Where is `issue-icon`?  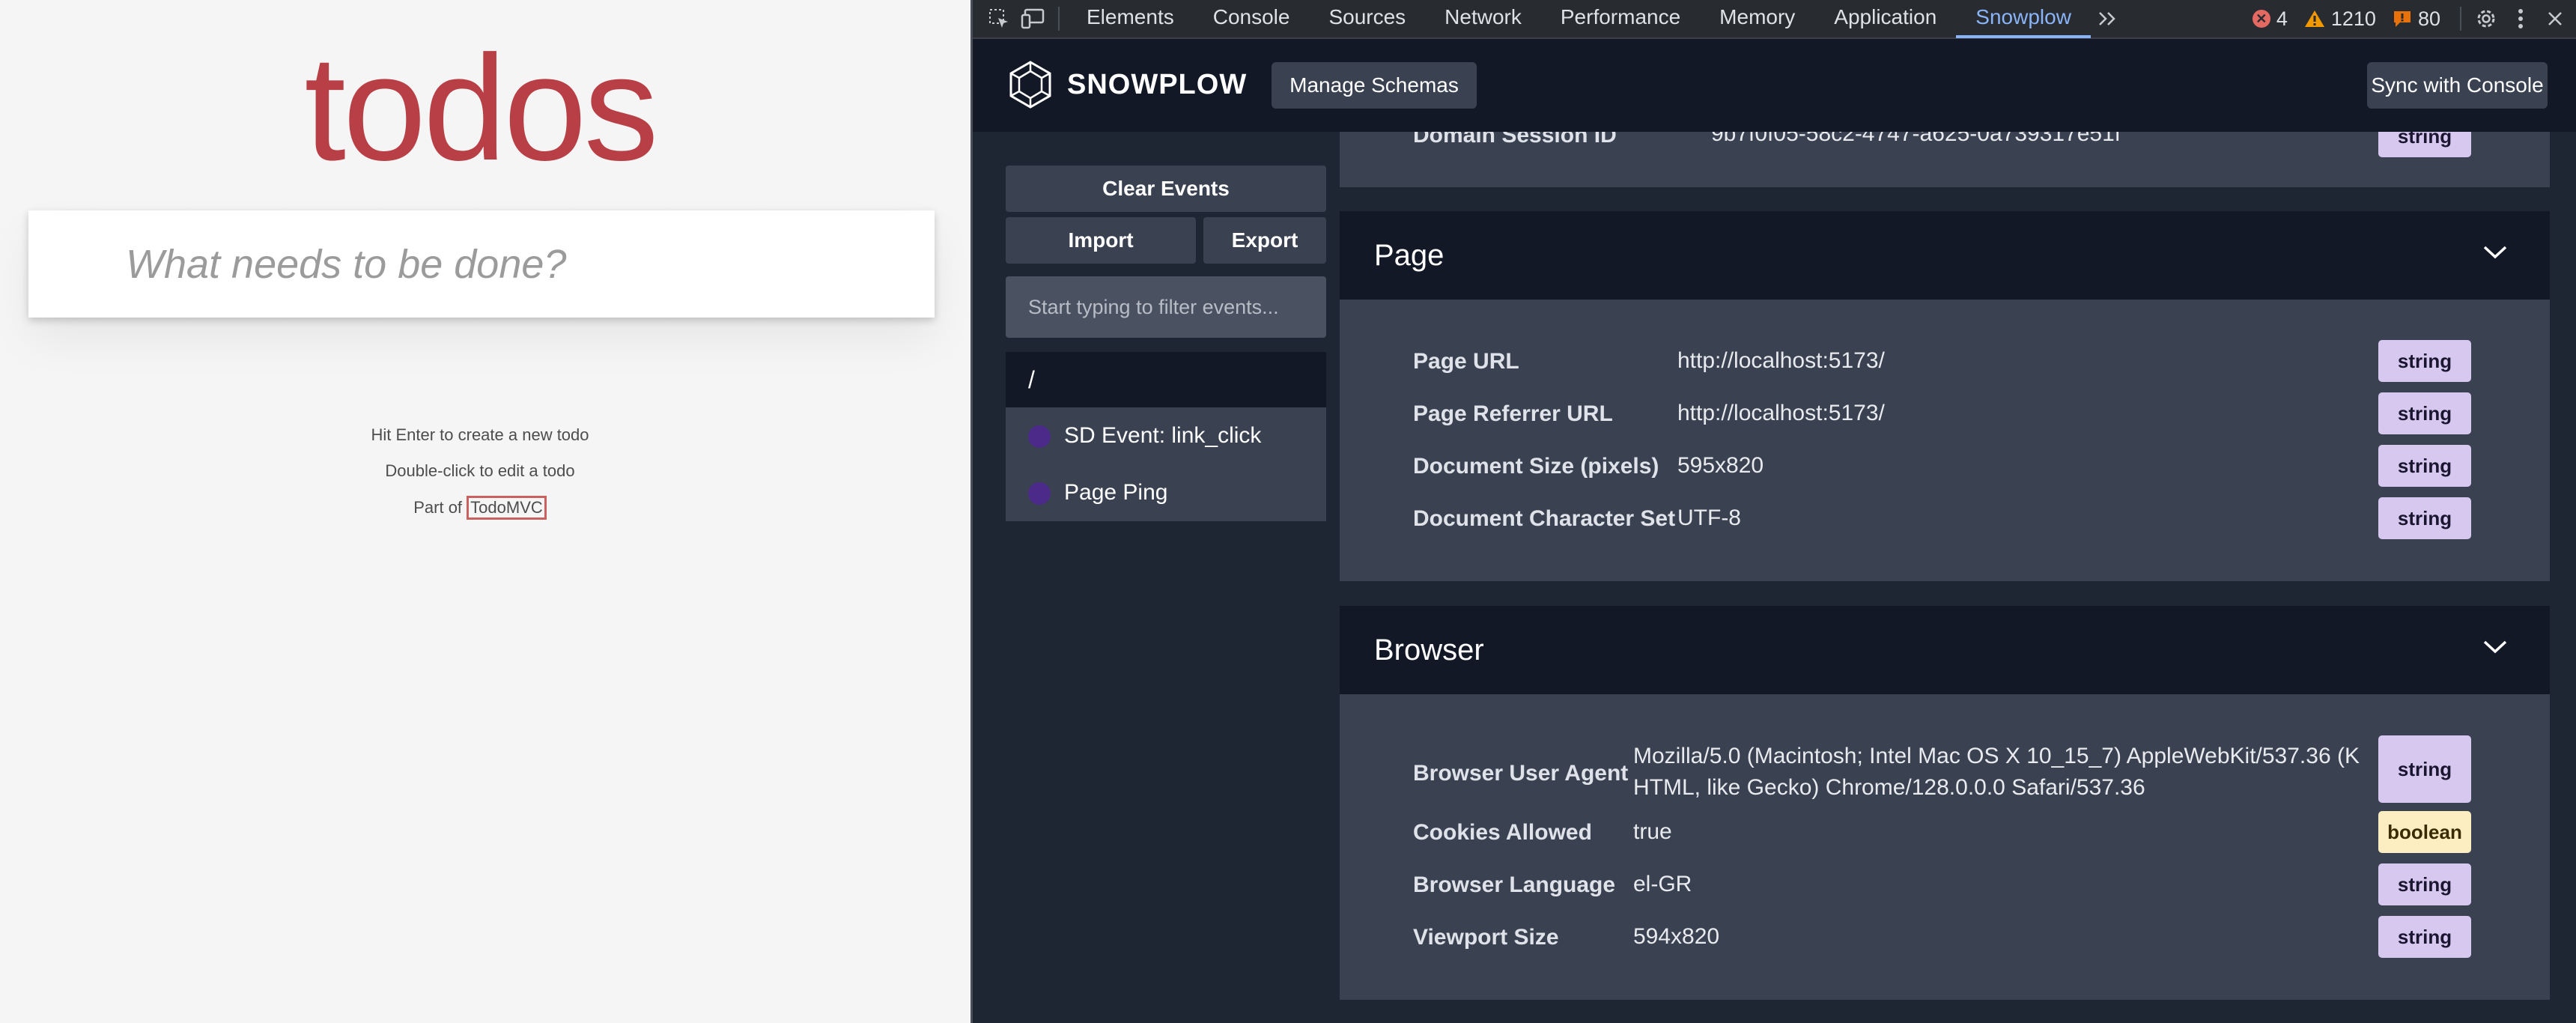
issue-icon is located at coordinates (2402, 19).